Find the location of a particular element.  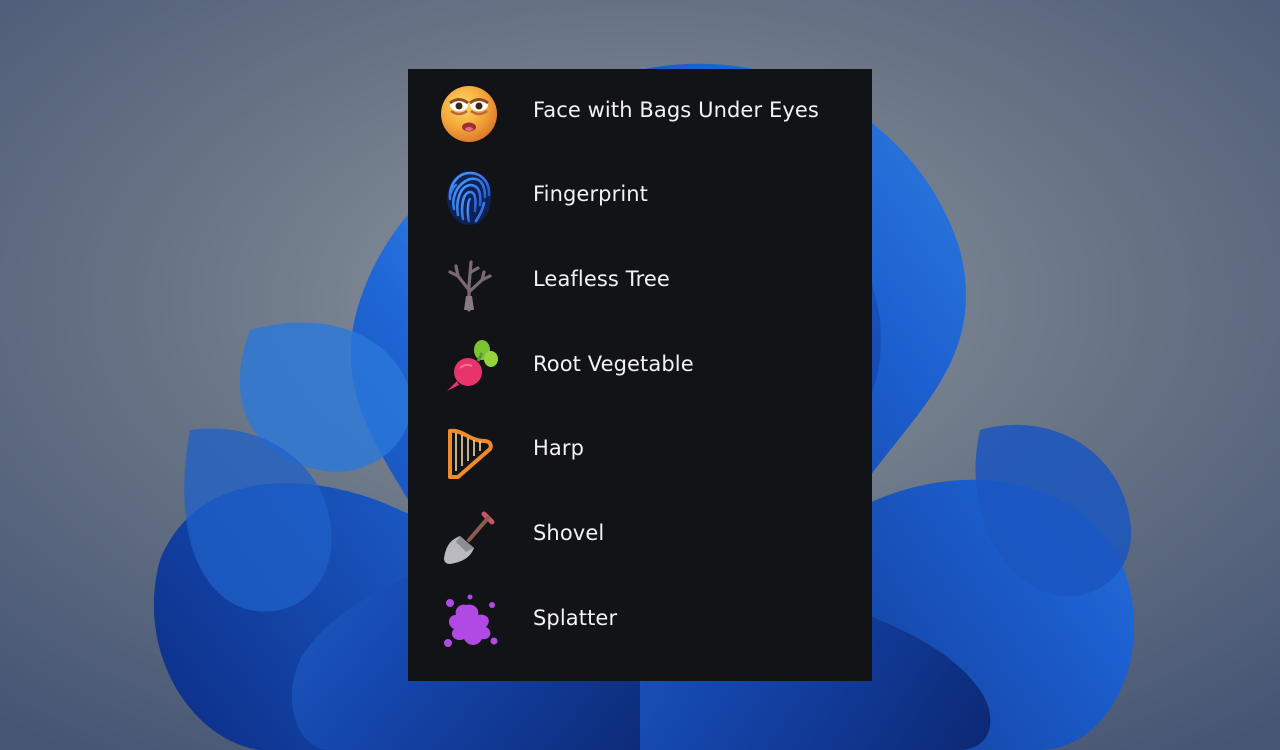

item-label: Harp is located at coordinates (559, 448).